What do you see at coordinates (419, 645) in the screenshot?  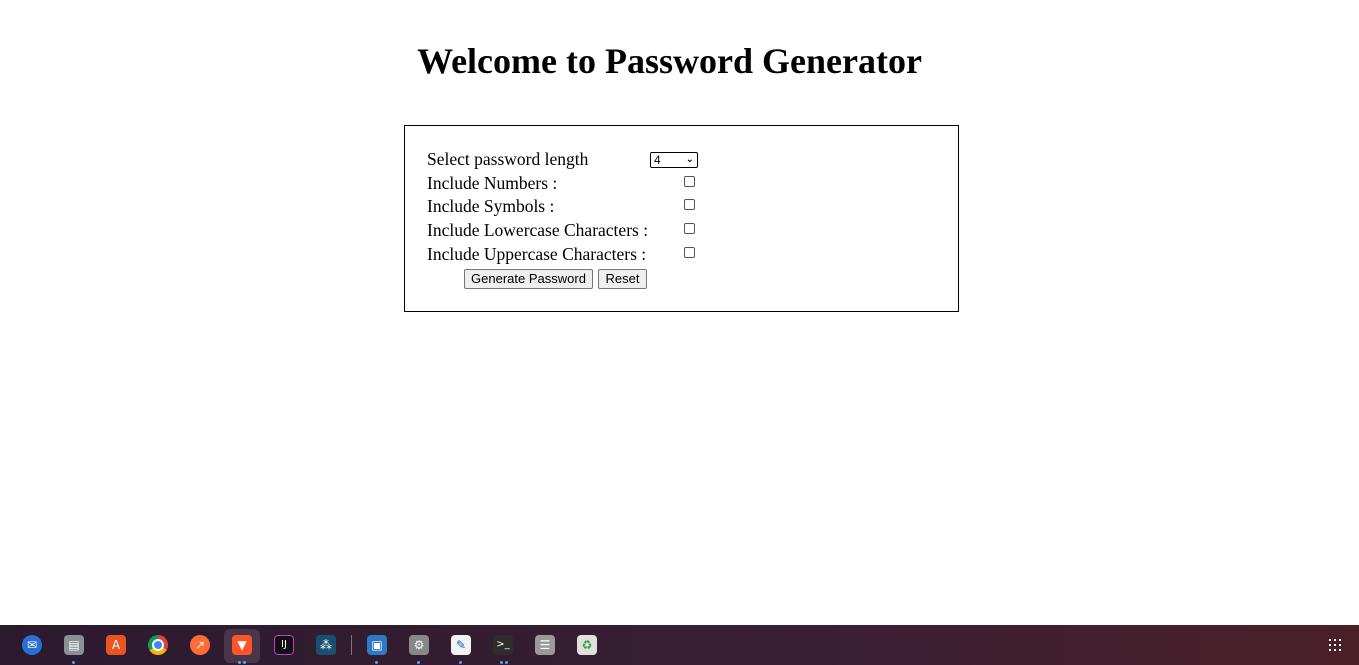 I see `settings-icon: ⚙` at bounding box center [419, 645].